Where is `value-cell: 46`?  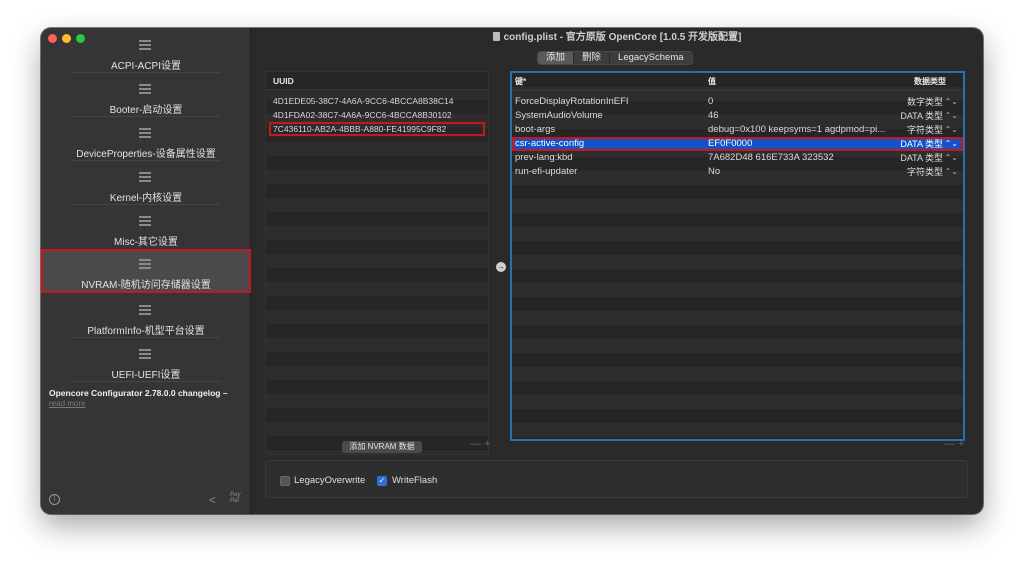 value-cell: 46 is located at coordinates (801, 116).